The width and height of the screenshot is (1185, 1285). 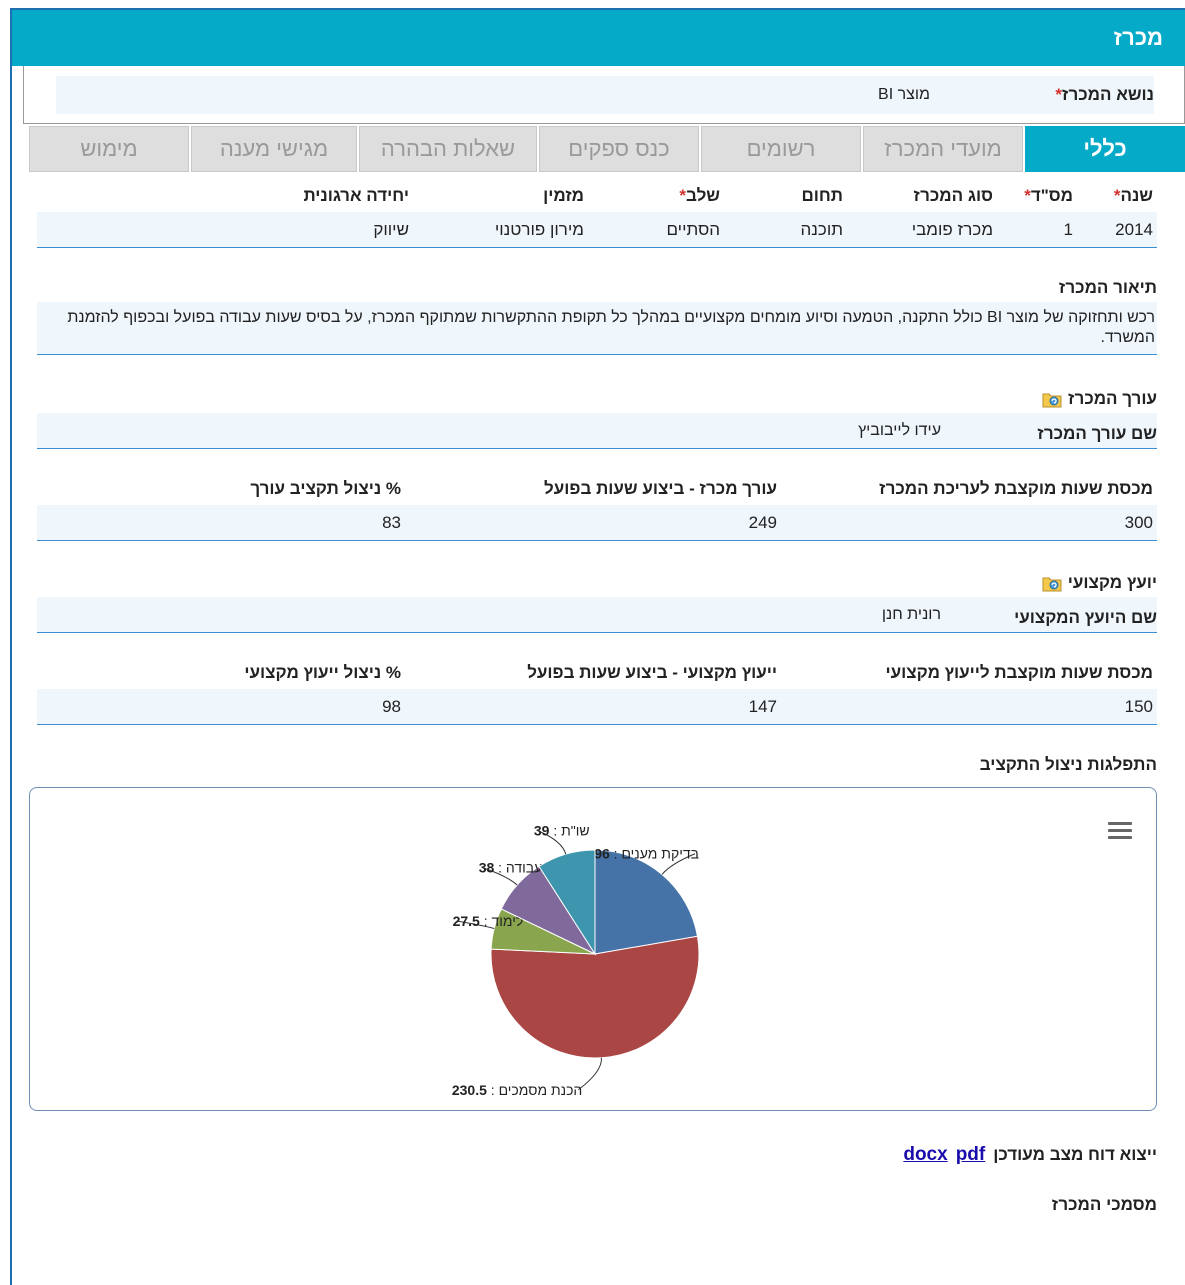 What do you see at coordinates (448, 149) in the screenshot?
I see `tab-clarification-questions: שאלות הבהרה` at bounding box center [448, 149].